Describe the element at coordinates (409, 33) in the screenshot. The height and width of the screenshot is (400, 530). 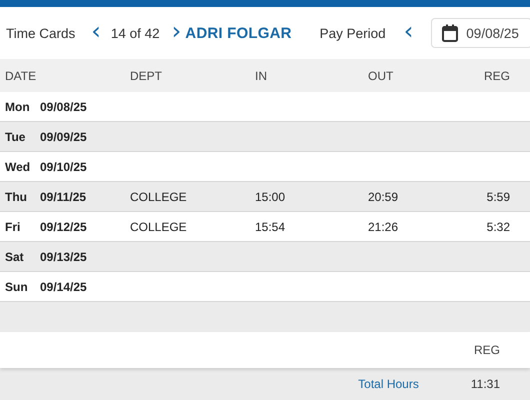
I see `previous-period-button: ‹` at that location.